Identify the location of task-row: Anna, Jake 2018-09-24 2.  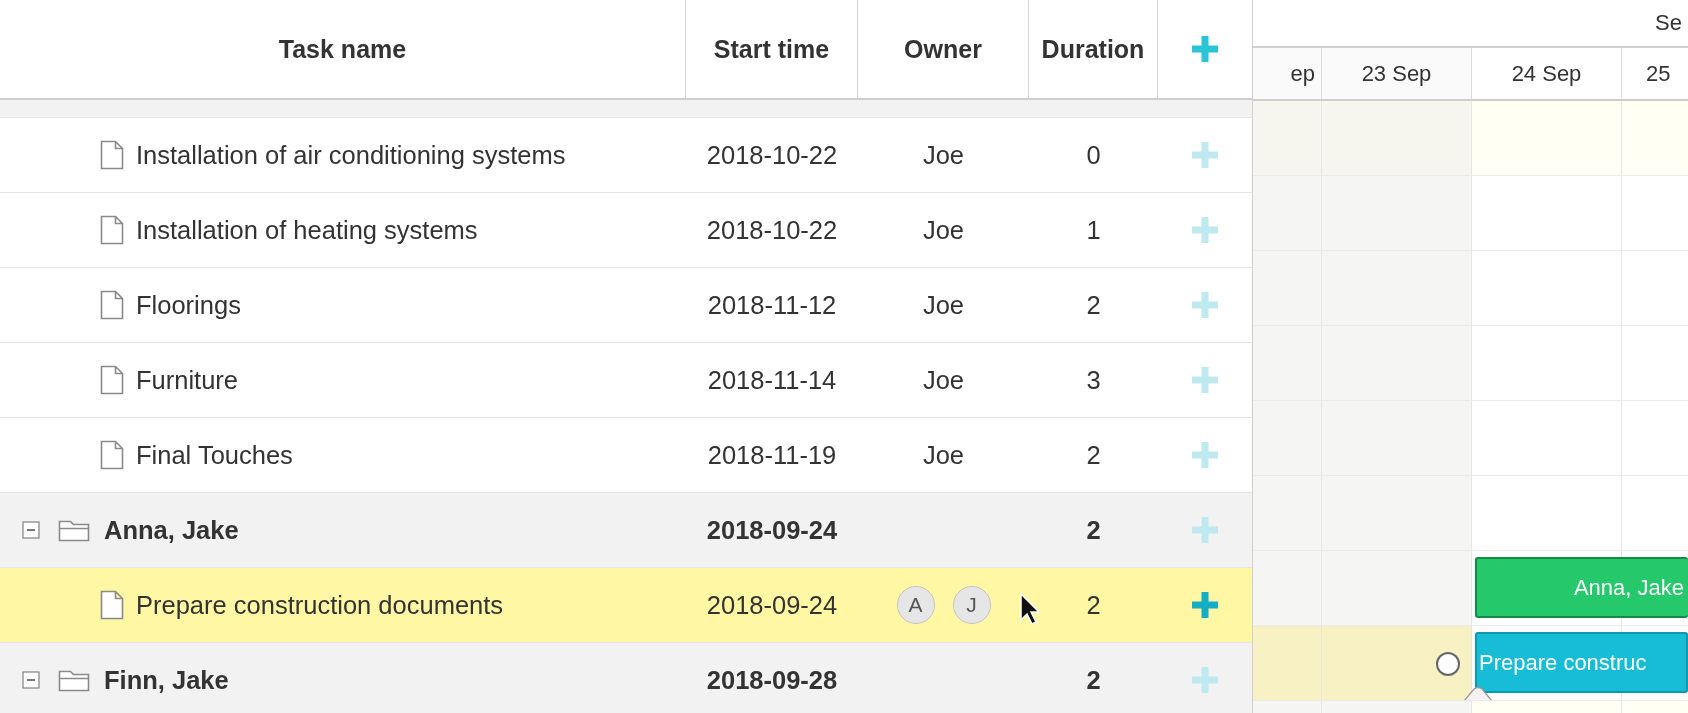
(626, 530).